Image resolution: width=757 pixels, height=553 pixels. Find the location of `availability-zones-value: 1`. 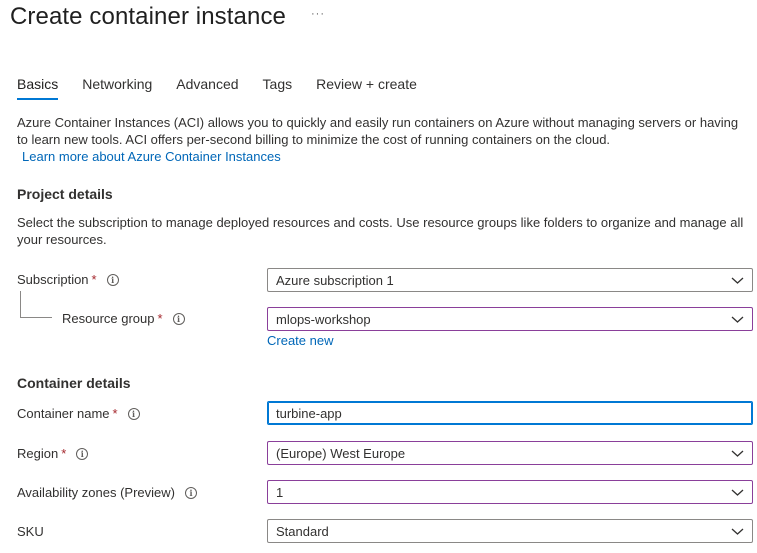

availability-zones-value: 1 is located at coordinates (280, 492).